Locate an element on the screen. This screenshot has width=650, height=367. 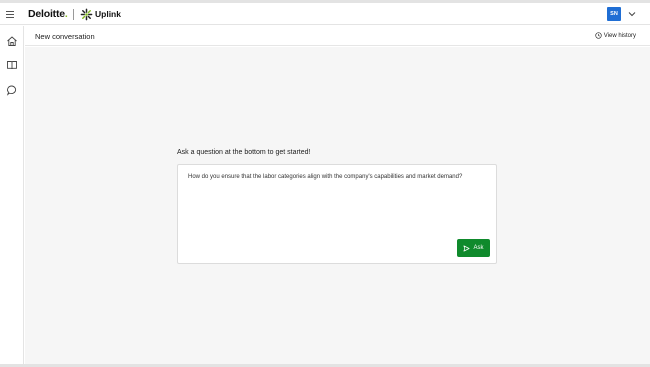
page-title: New conversation is located at coordinates (65, 36).